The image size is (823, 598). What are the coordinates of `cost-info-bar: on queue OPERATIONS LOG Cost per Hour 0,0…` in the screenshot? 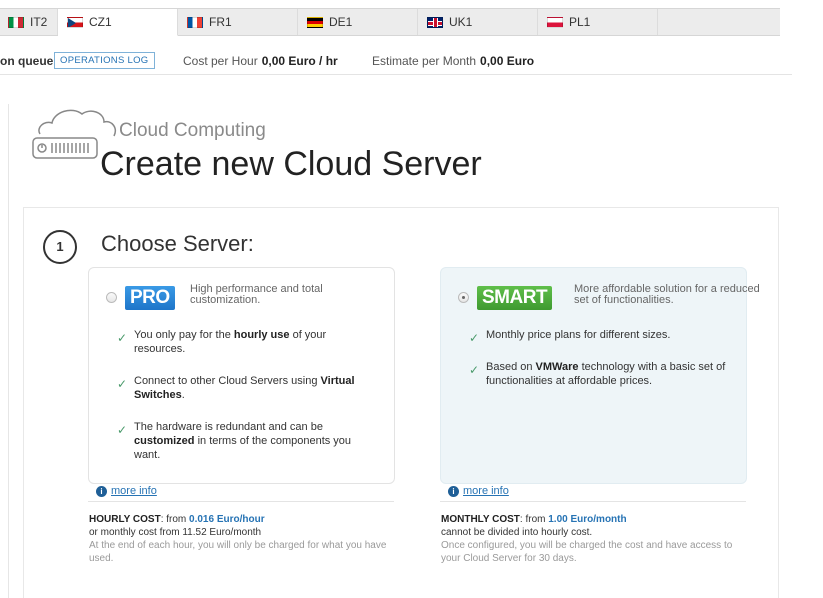 It's located at (396, 60).